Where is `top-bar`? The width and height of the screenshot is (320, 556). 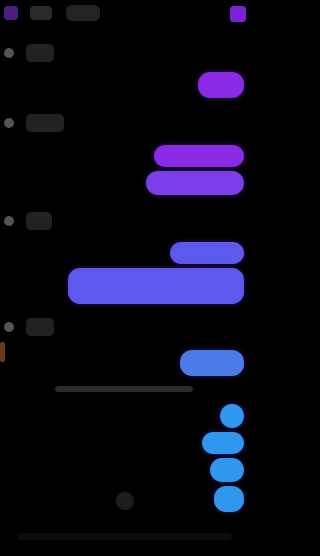
top-bar is located at coordinates (125, 14).